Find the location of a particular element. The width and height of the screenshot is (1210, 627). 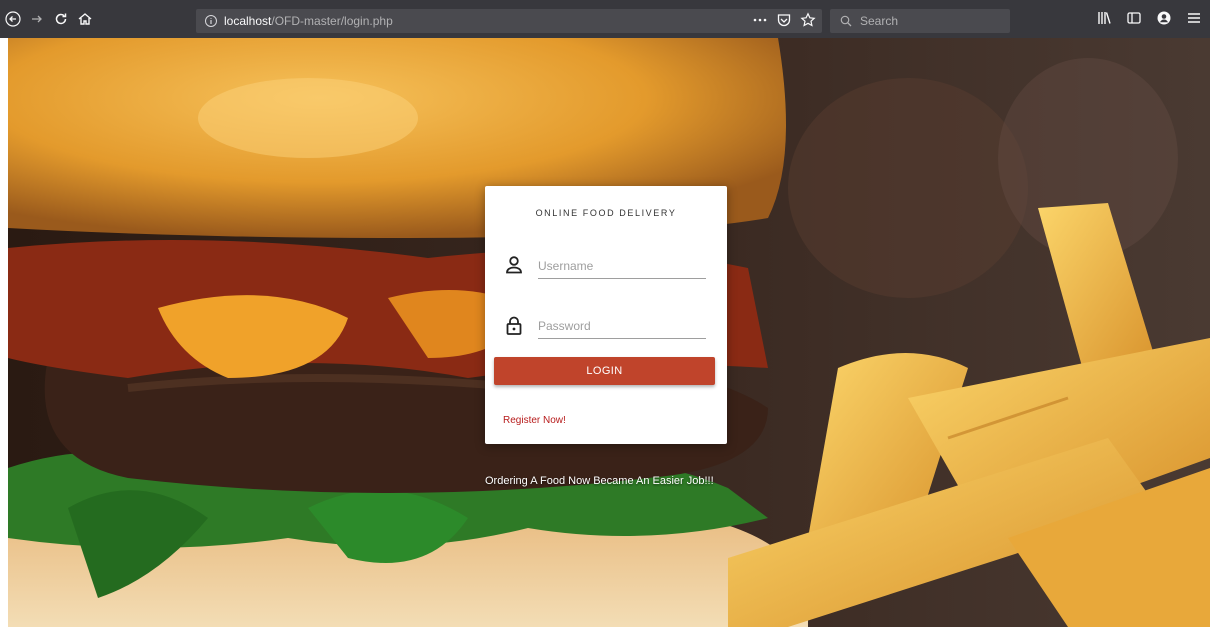

login-title: ONLINE FOOD DELIVERY is located at coordinates (606, 213).